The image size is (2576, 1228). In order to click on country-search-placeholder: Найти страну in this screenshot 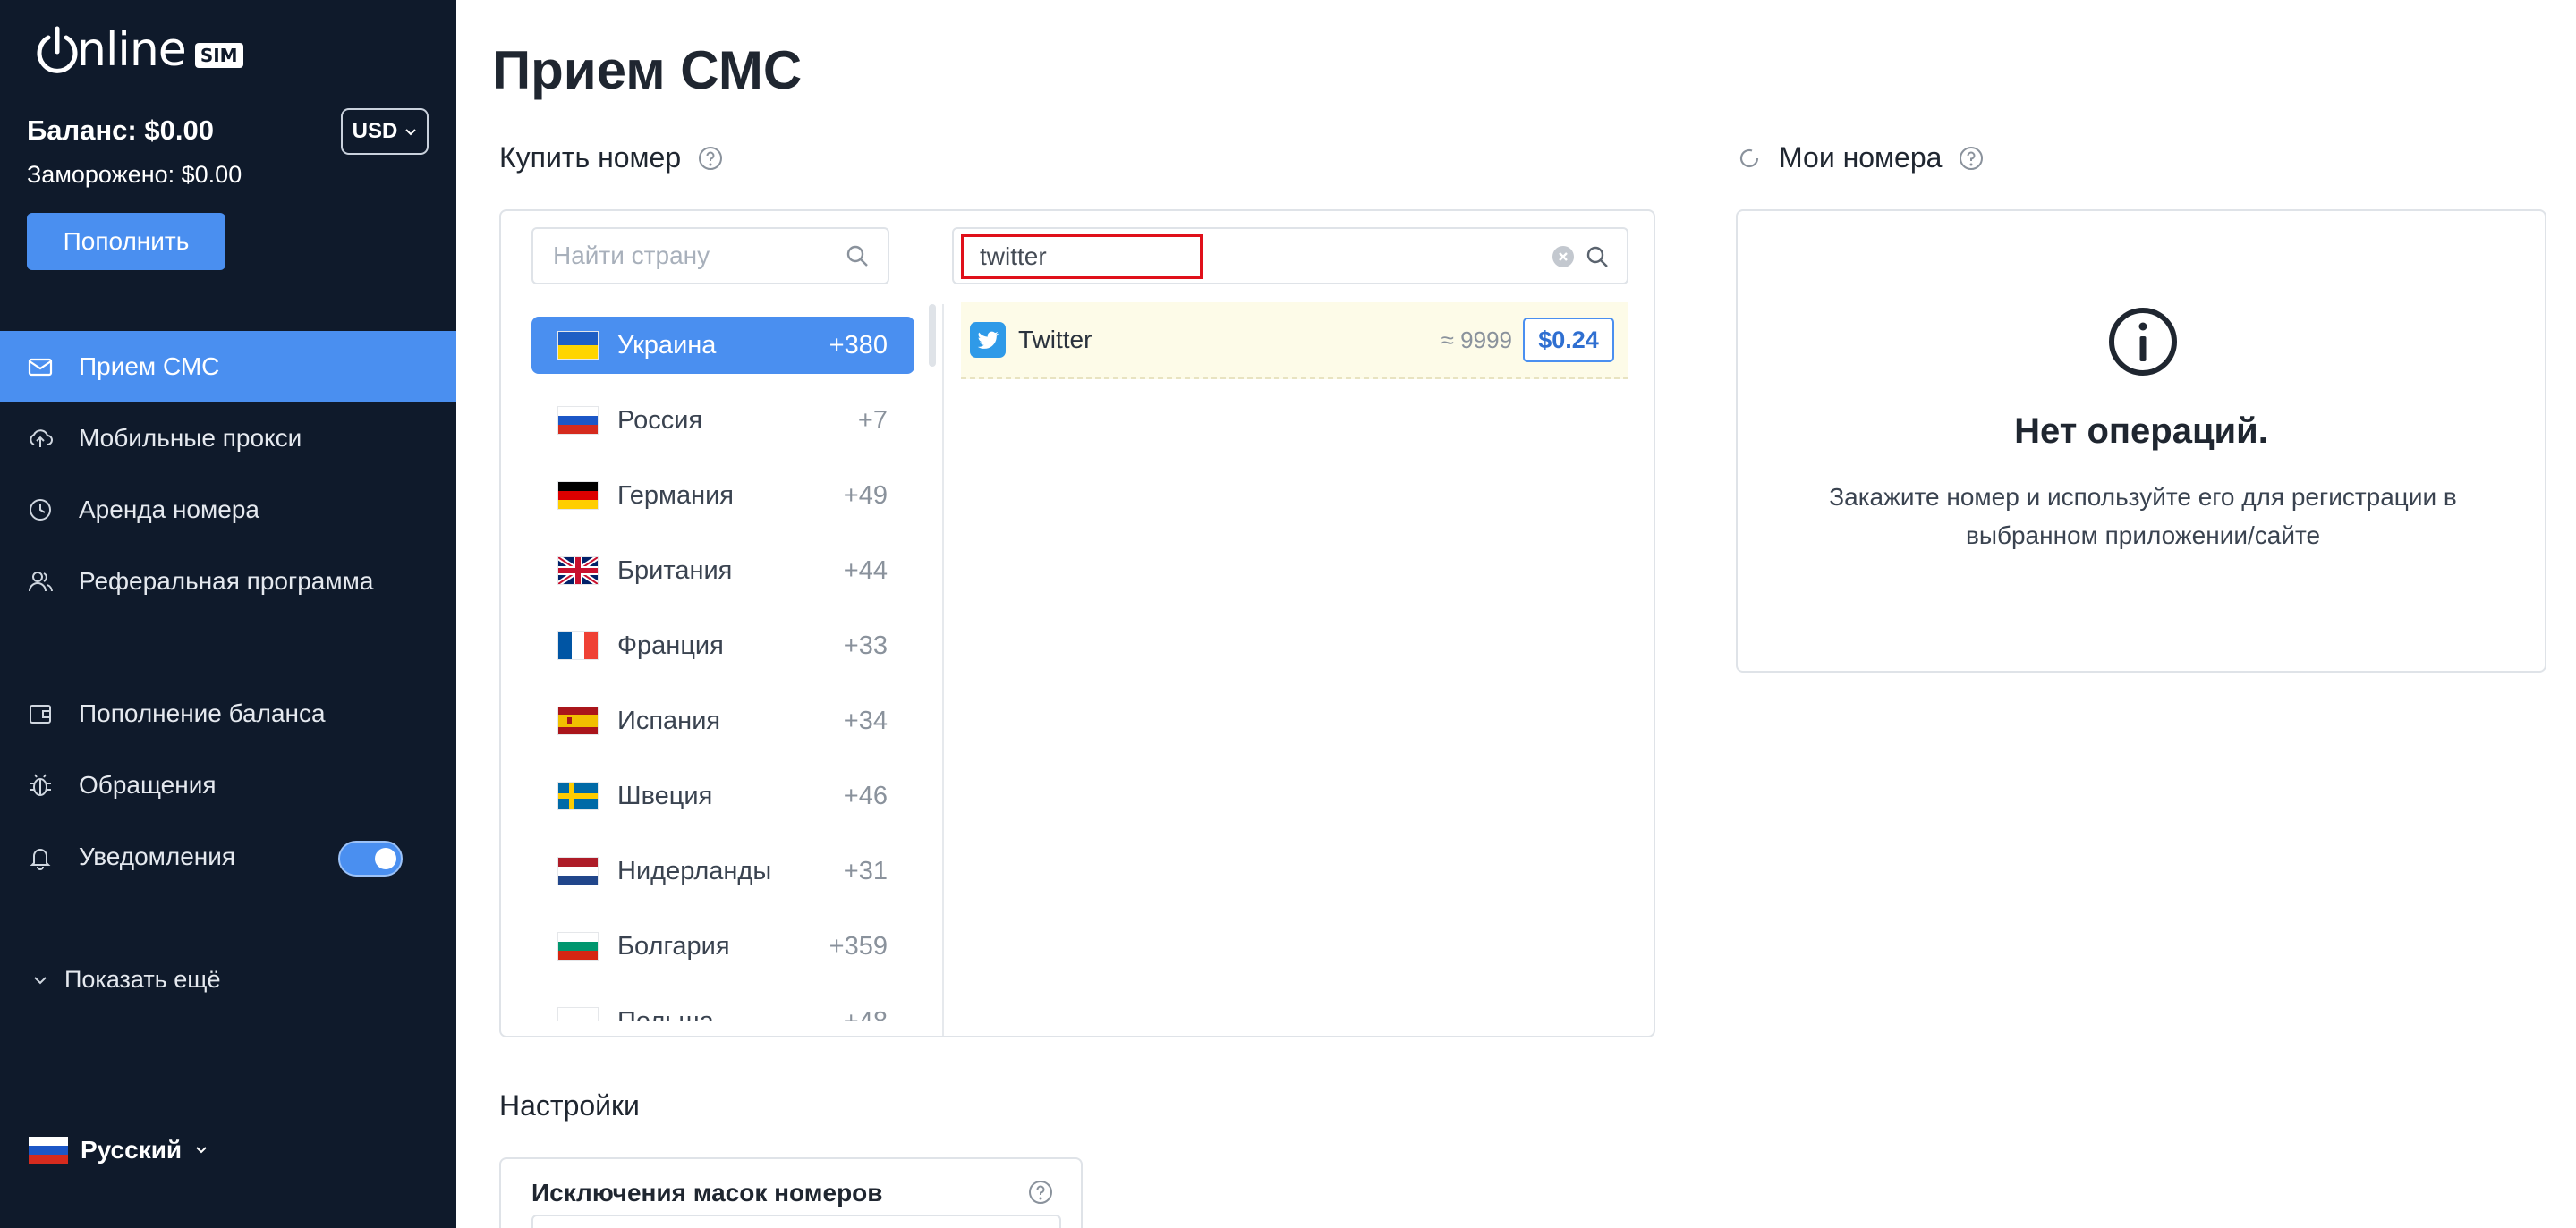, I will do `click(631, 255)`.